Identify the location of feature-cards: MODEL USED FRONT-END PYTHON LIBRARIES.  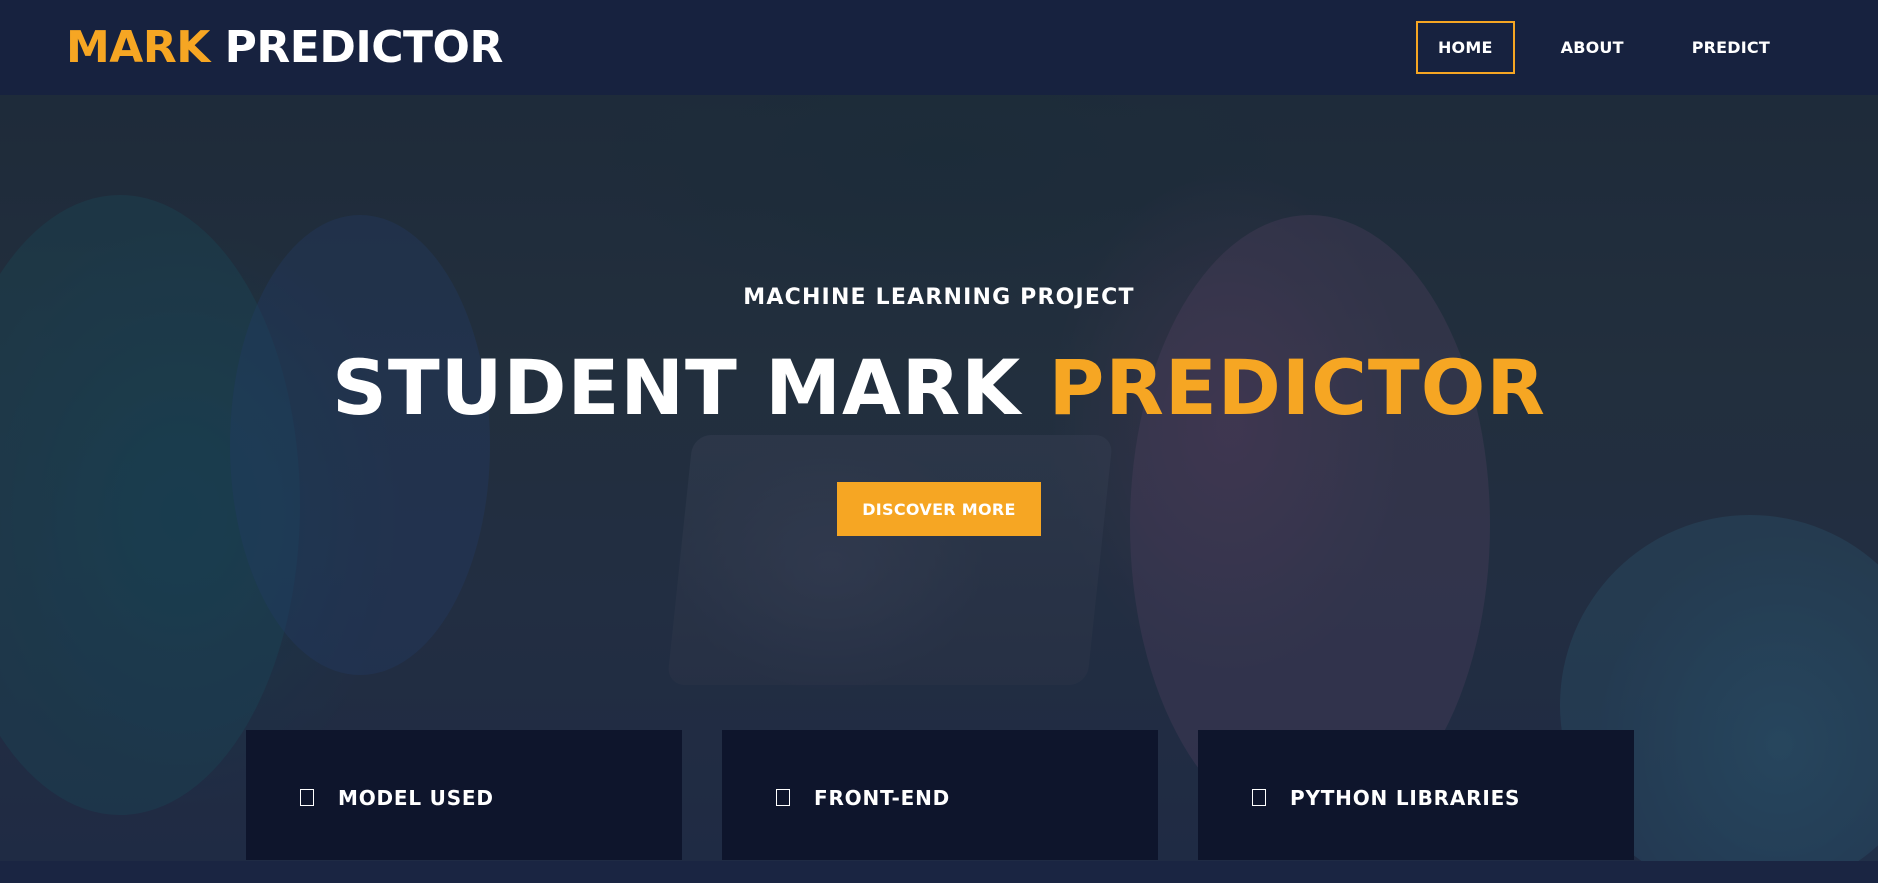
(940, 795).